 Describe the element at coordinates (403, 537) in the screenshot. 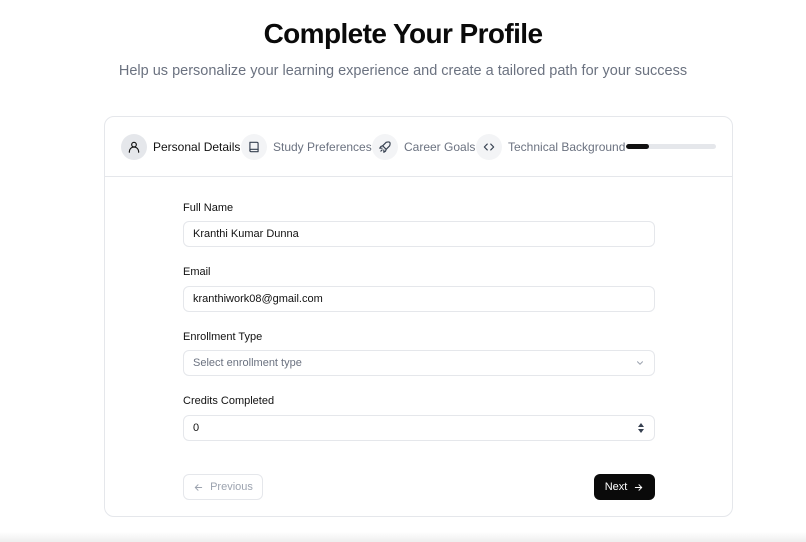

I see `bottom-edge` at that location.